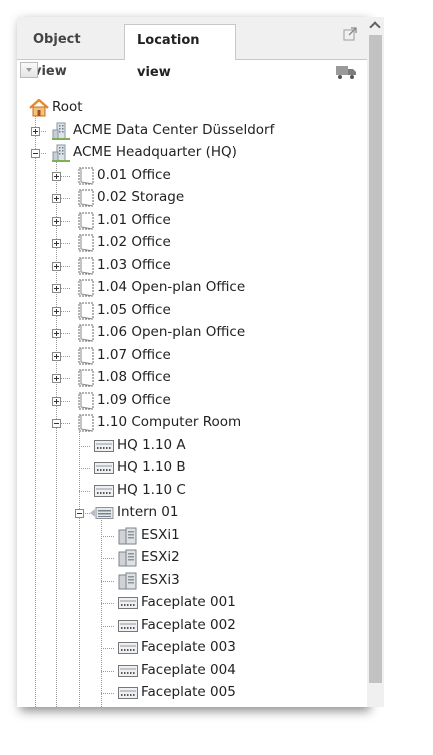 The width and height of the screenshot is (433, 755). What do you see at coordinates (134, 354) in the screenshot?
I see `tree-node-label: 1.07 Office` at bounding box center [134, 354].